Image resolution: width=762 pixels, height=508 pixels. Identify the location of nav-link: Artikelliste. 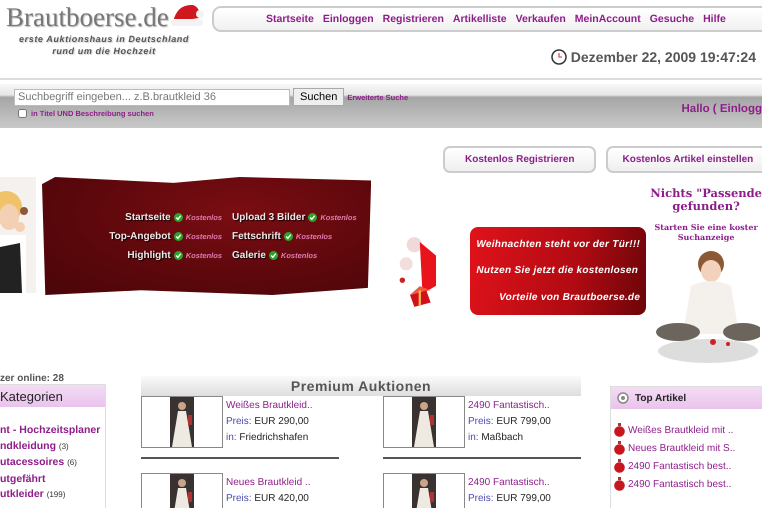
(479, 19).